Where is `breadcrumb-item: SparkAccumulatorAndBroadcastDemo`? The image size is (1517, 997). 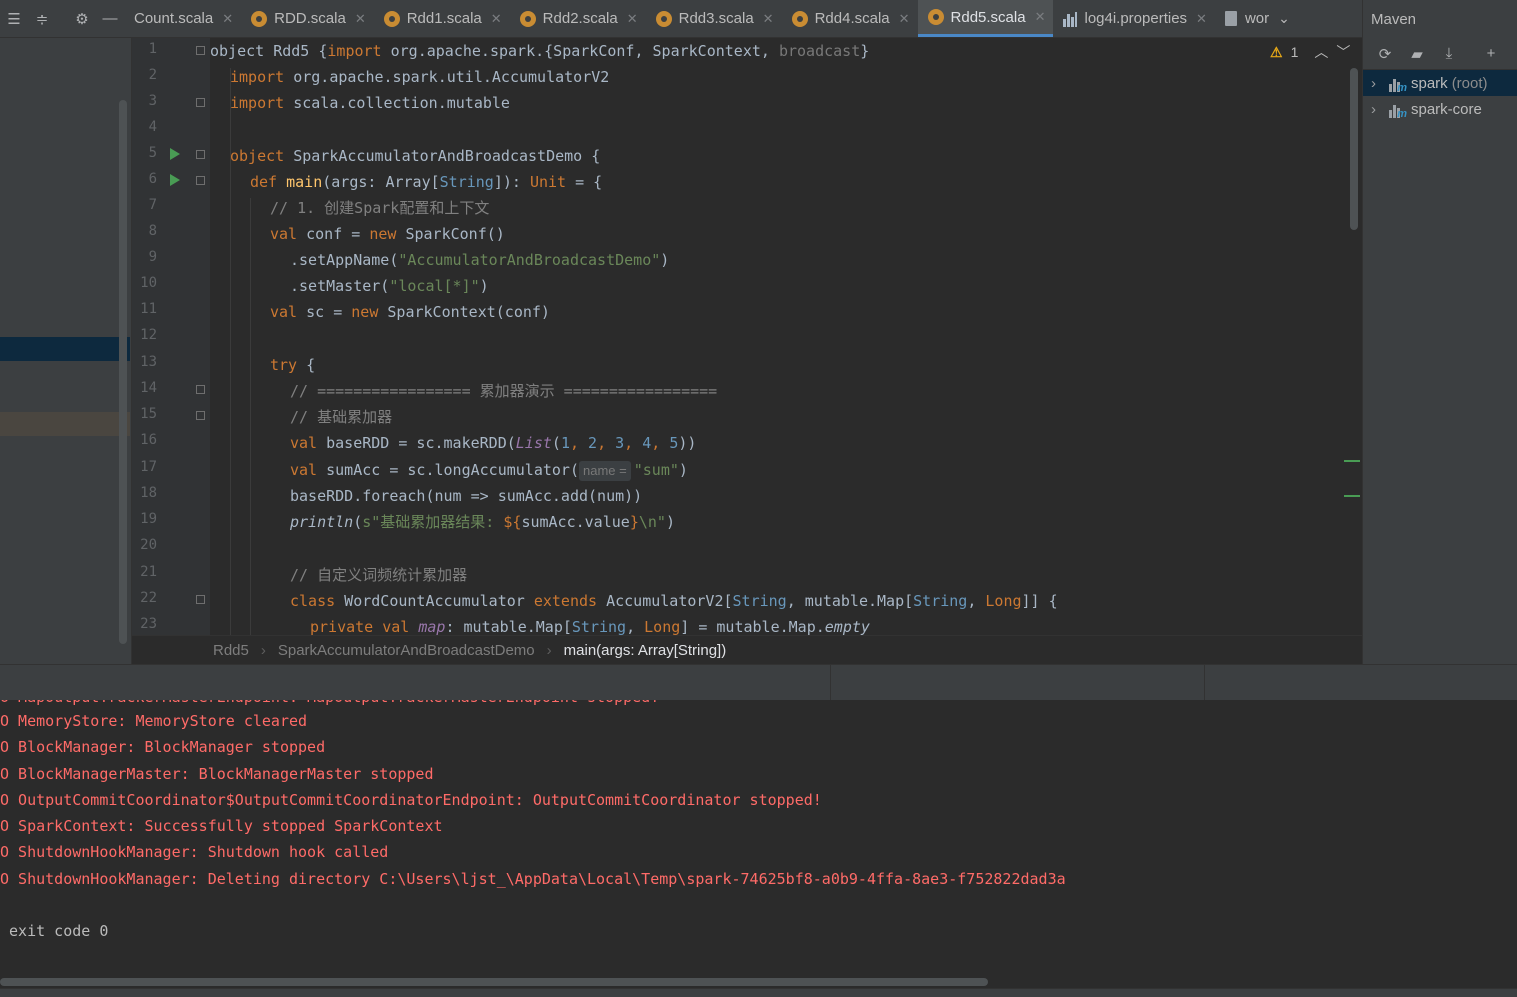 breadcrumb-item: SparkAccumulatorAndBroadcastDemo is located at coordinates (406, 650).